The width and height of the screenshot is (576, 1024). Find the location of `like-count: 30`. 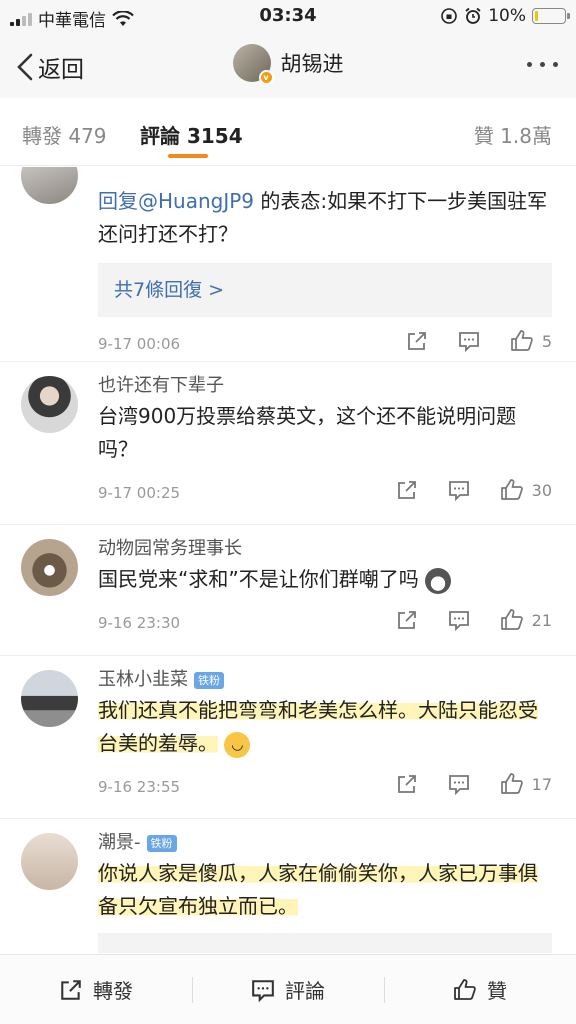

like-count: 30 is located at coordinates (541, 490).